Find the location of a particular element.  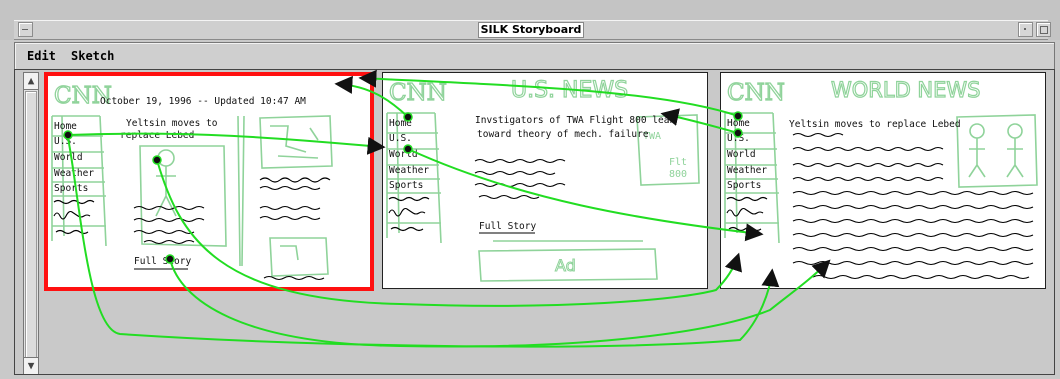

minimize-button is located at coordinates (1025, 29).